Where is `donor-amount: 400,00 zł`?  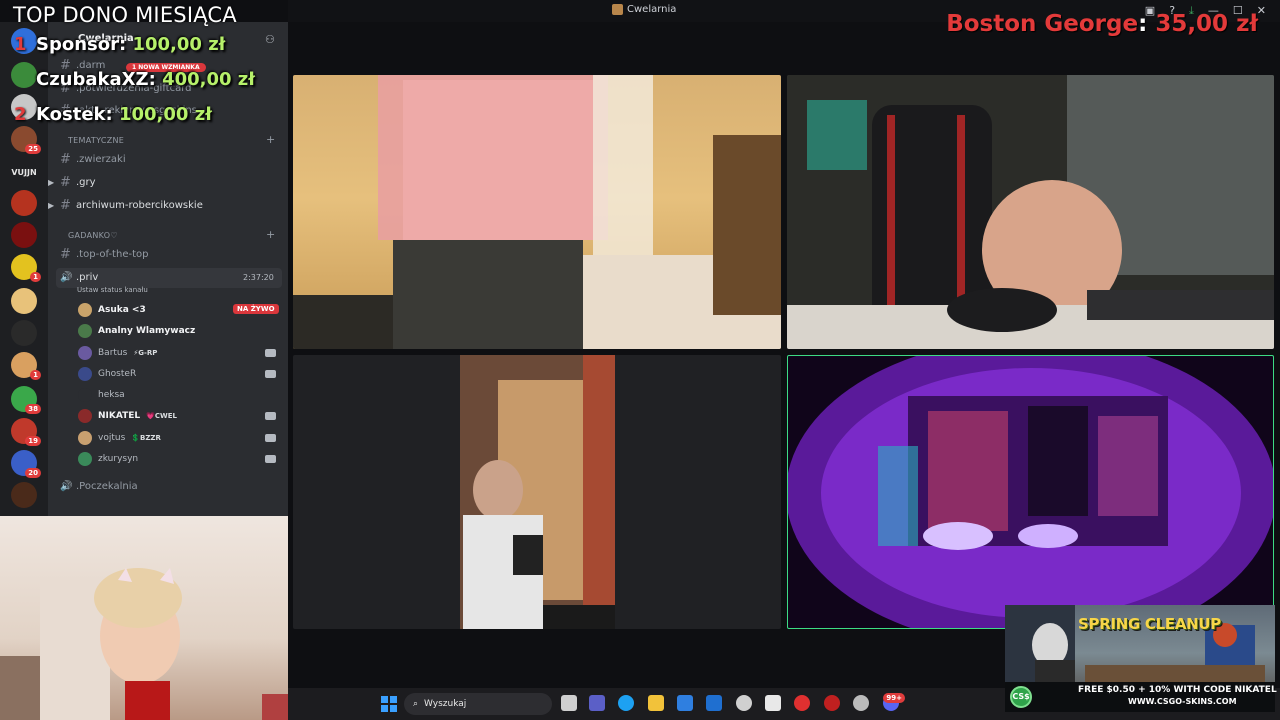
donor-amount: 400,00 zł is located at coordinates (208, 79).